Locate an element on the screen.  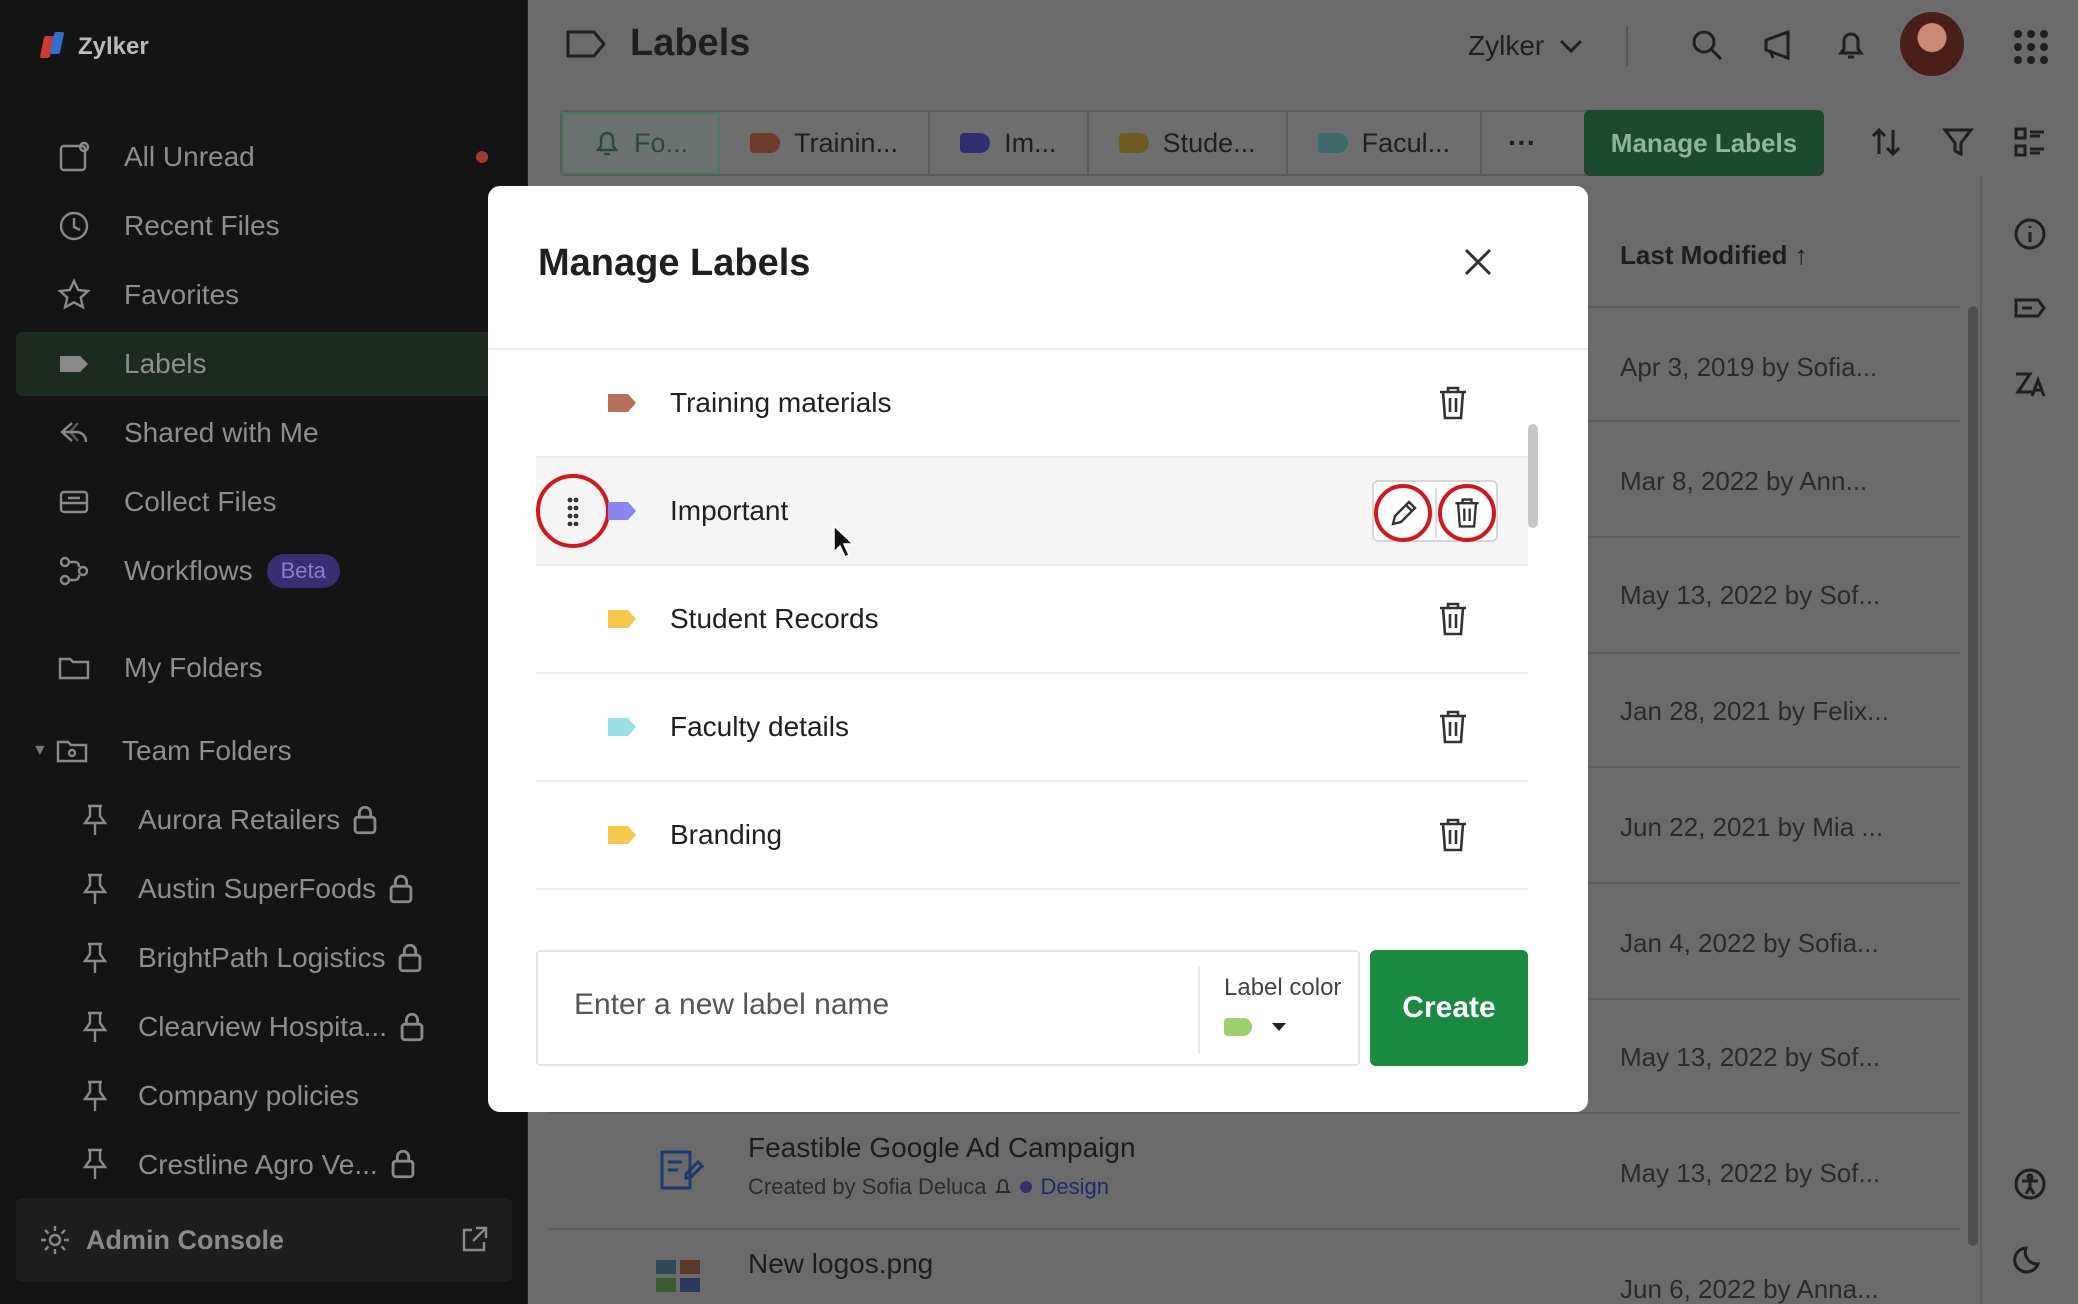
divider is located at coordinates (1627, 46).